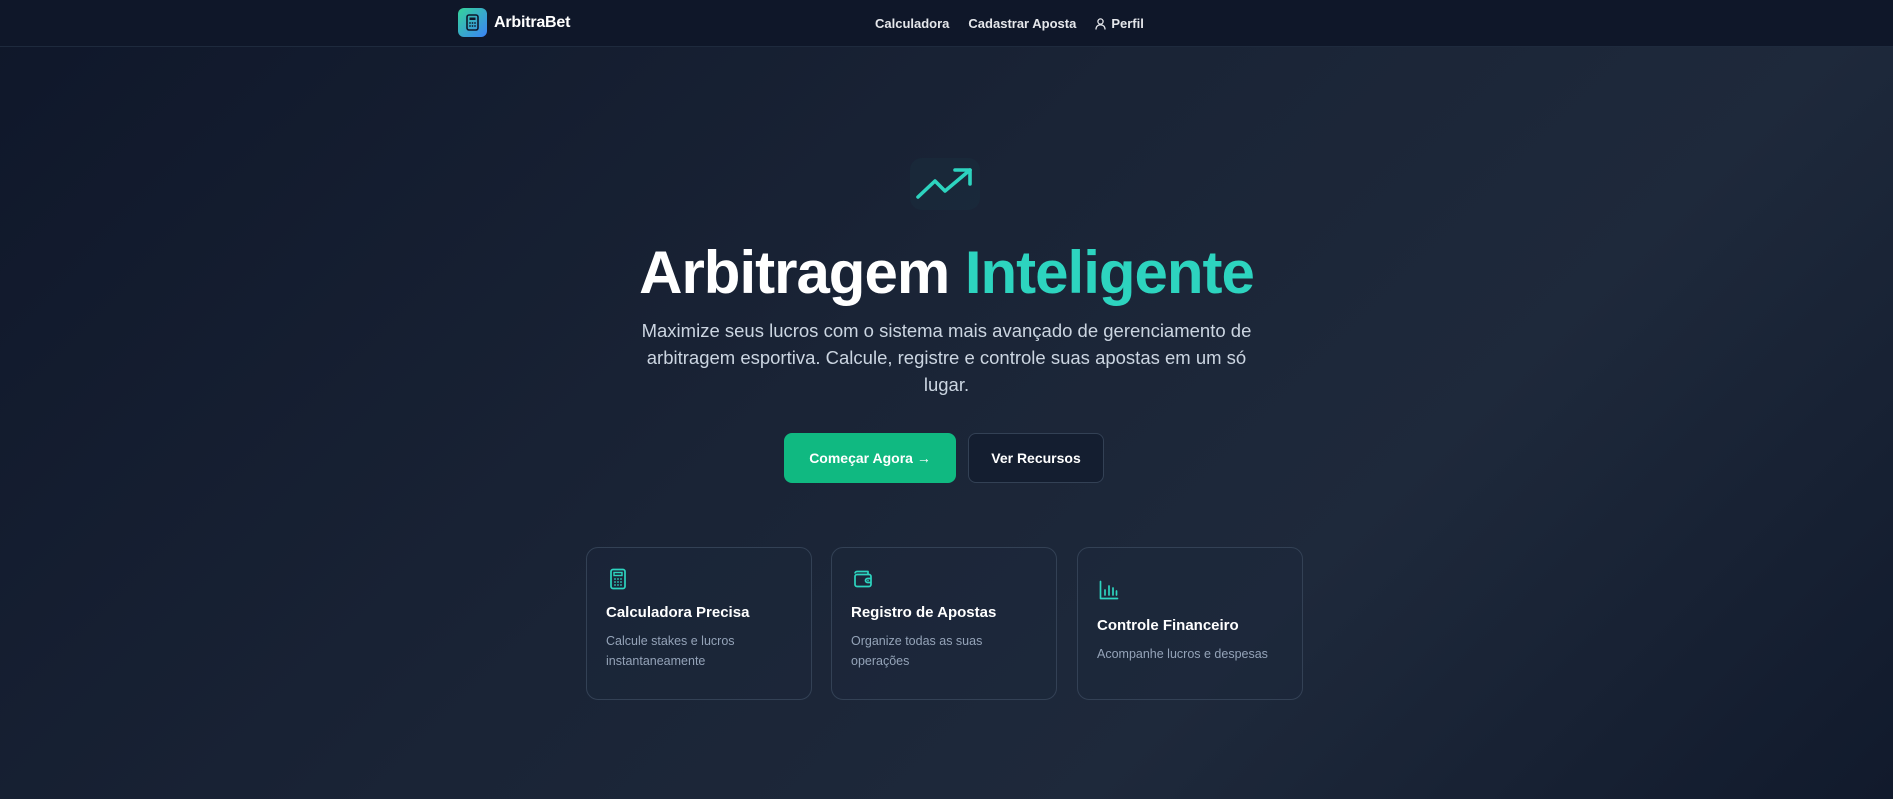 This screenshot has height=799, width=1893. I want to click on start-now-button: Começar Agora →, so click(870, 458).